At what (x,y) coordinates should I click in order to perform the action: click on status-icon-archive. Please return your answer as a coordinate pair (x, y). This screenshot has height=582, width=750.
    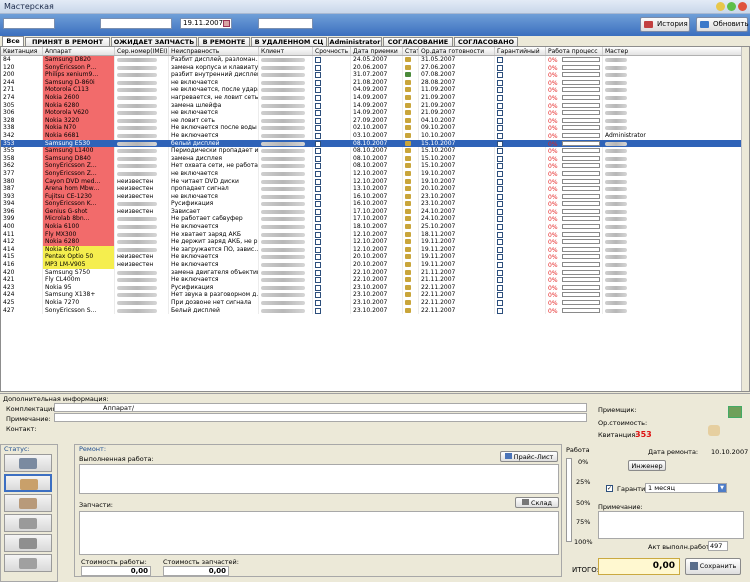
    Looking at the image, I should click on (28, 563).